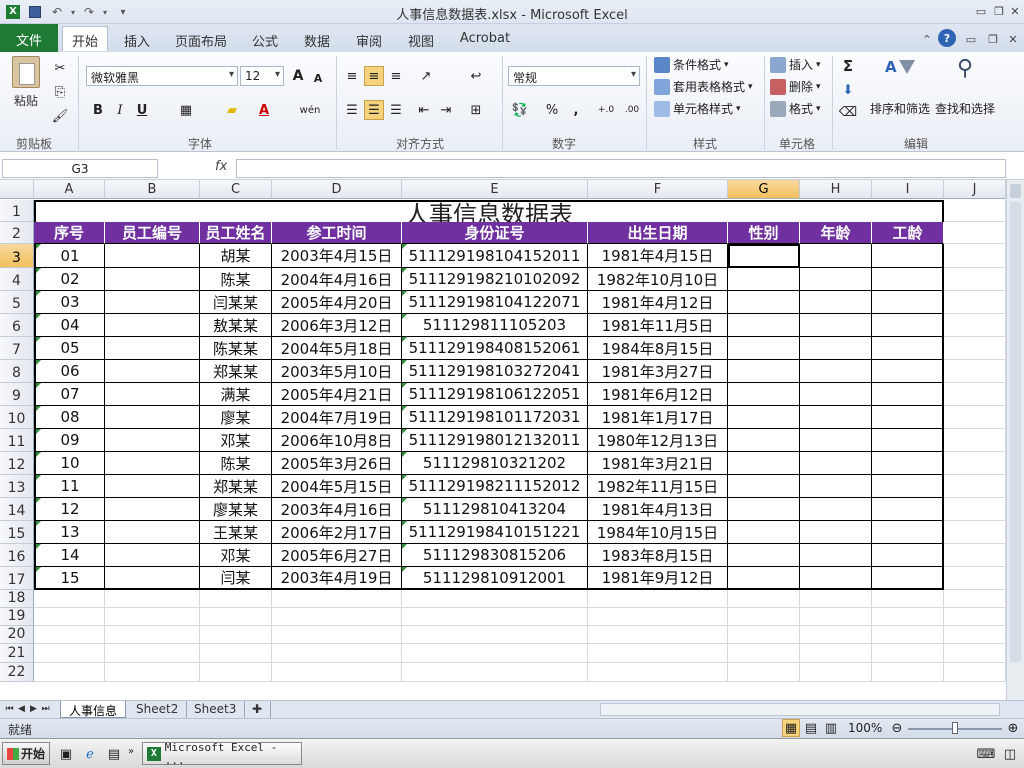  What do you see at coordinates (352, 110) in the screenshot?
I see `align-left-icon: ☰` at bounding box center [352, 110].